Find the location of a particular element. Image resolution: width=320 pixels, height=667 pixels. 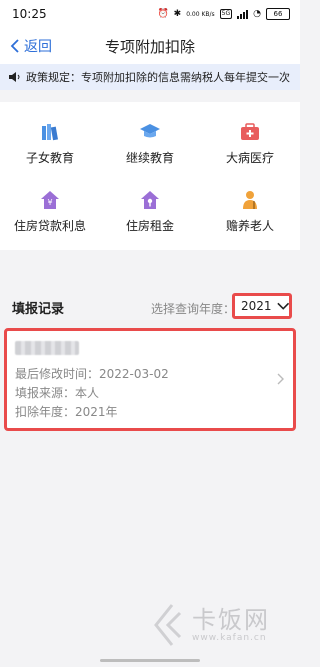

page-title: 专项附加扣除 is located at coordinates (149, 46).